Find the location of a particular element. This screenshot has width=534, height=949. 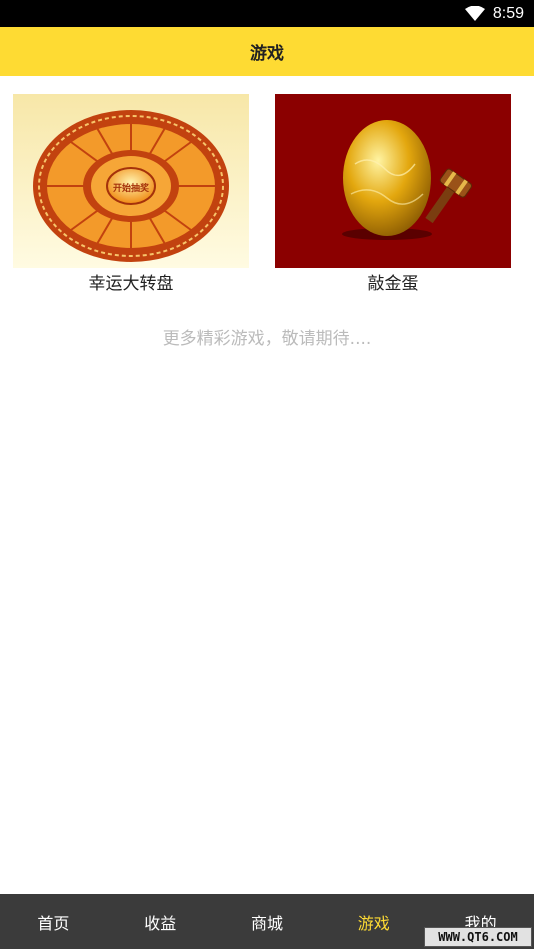

tab-games: 游戏 is located at coordinates (373, 921).